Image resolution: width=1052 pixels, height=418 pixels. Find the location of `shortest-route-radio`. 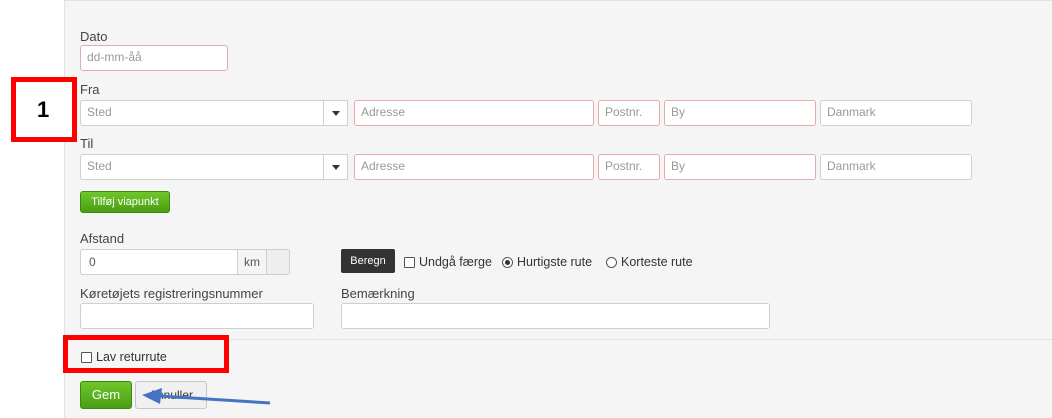

shortest-route-radio is located at coordinates (611, 262).